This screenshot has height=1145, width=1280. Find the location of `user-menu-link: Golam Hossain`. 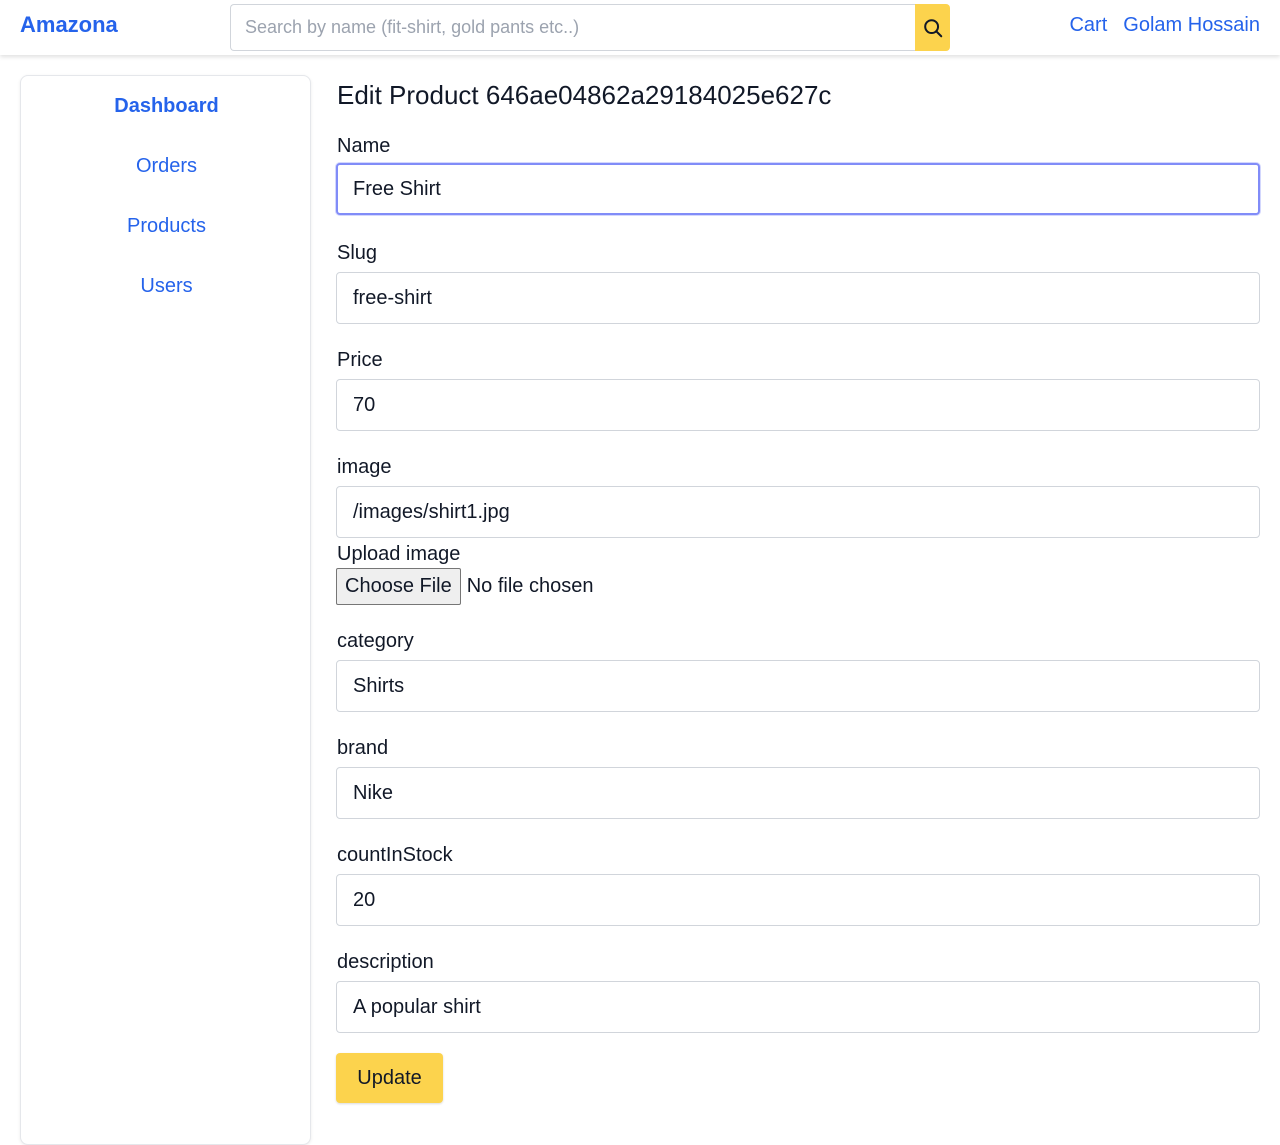

user-menu-link: Golam Hossain is located at coordinates (1191, 25).